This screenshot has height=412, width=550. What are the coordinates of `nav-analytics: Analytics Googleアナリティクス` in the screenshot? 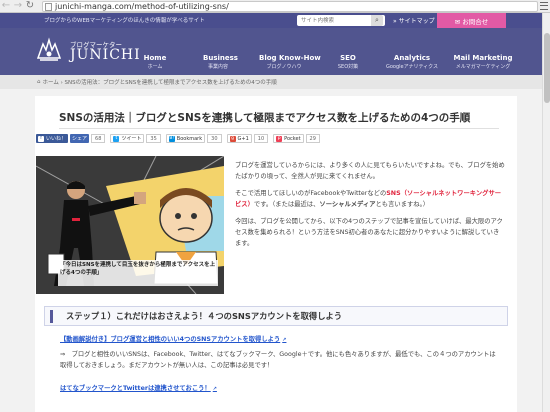 It's located at (412, 62).